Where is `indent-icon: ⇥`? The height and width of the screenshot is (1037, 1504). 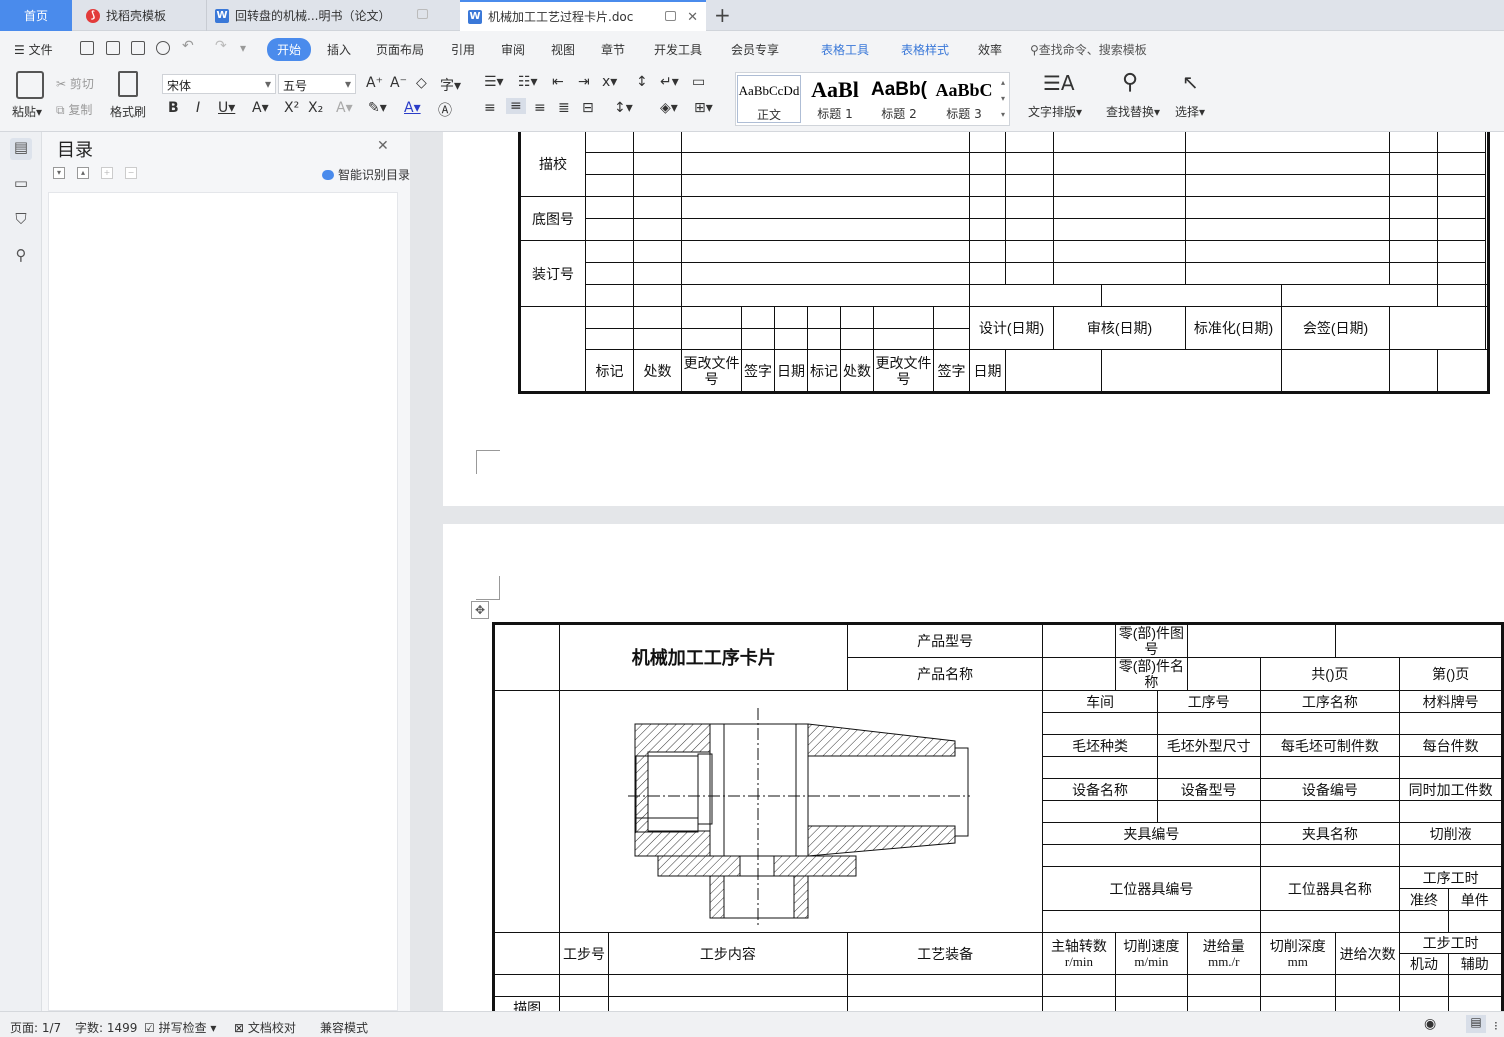
indent-icon: ⇥ is located at coordinates (584, 82).